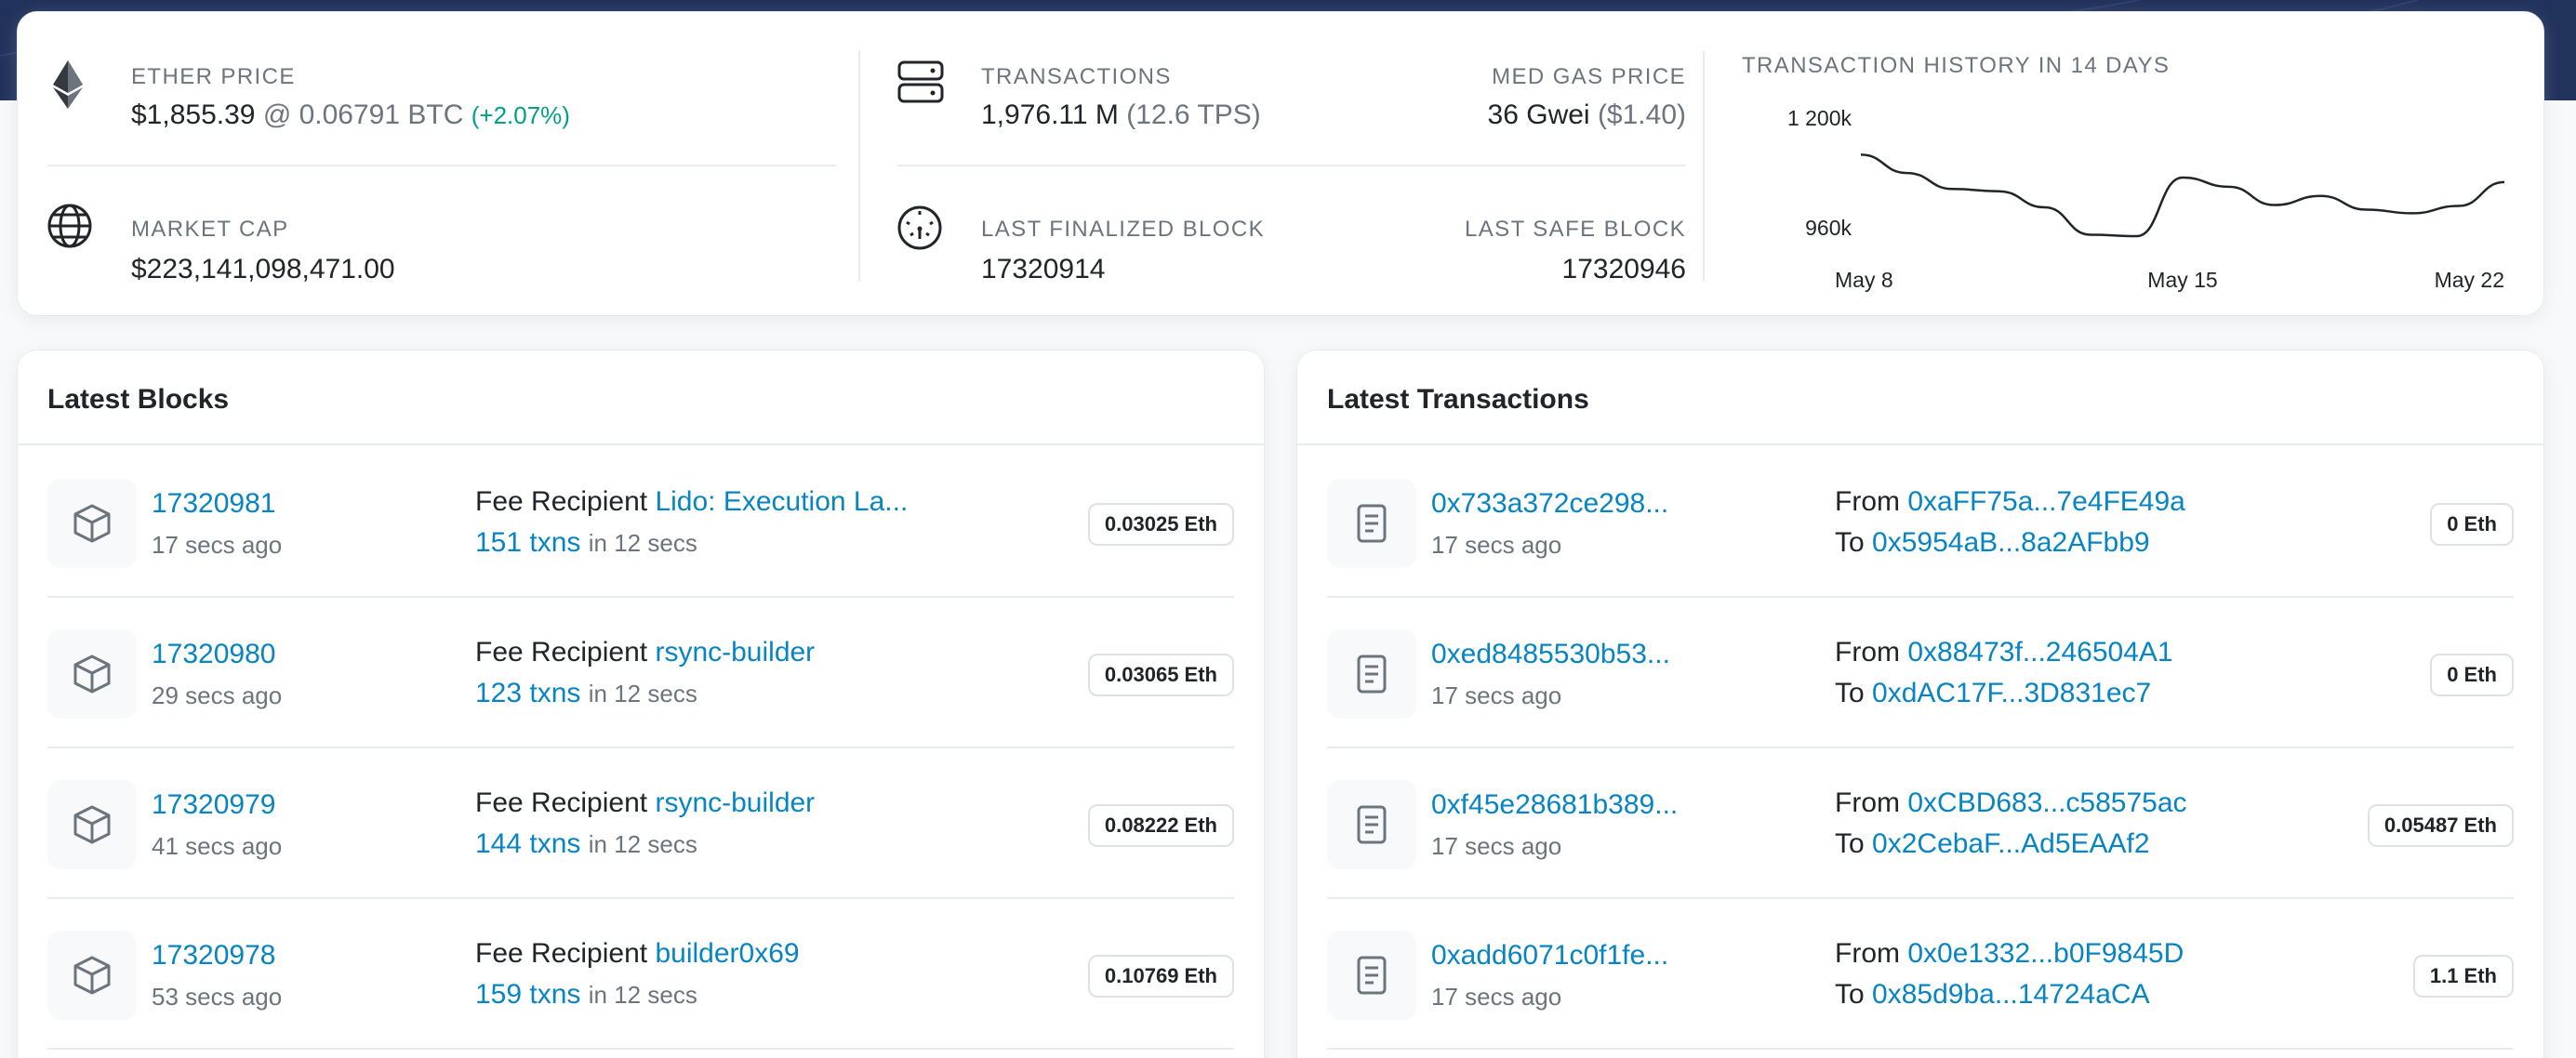 The width and height of the screenshot is (2576, 1058). I want to click on transaction-age: 17 secs ago, so click(1496, 545).